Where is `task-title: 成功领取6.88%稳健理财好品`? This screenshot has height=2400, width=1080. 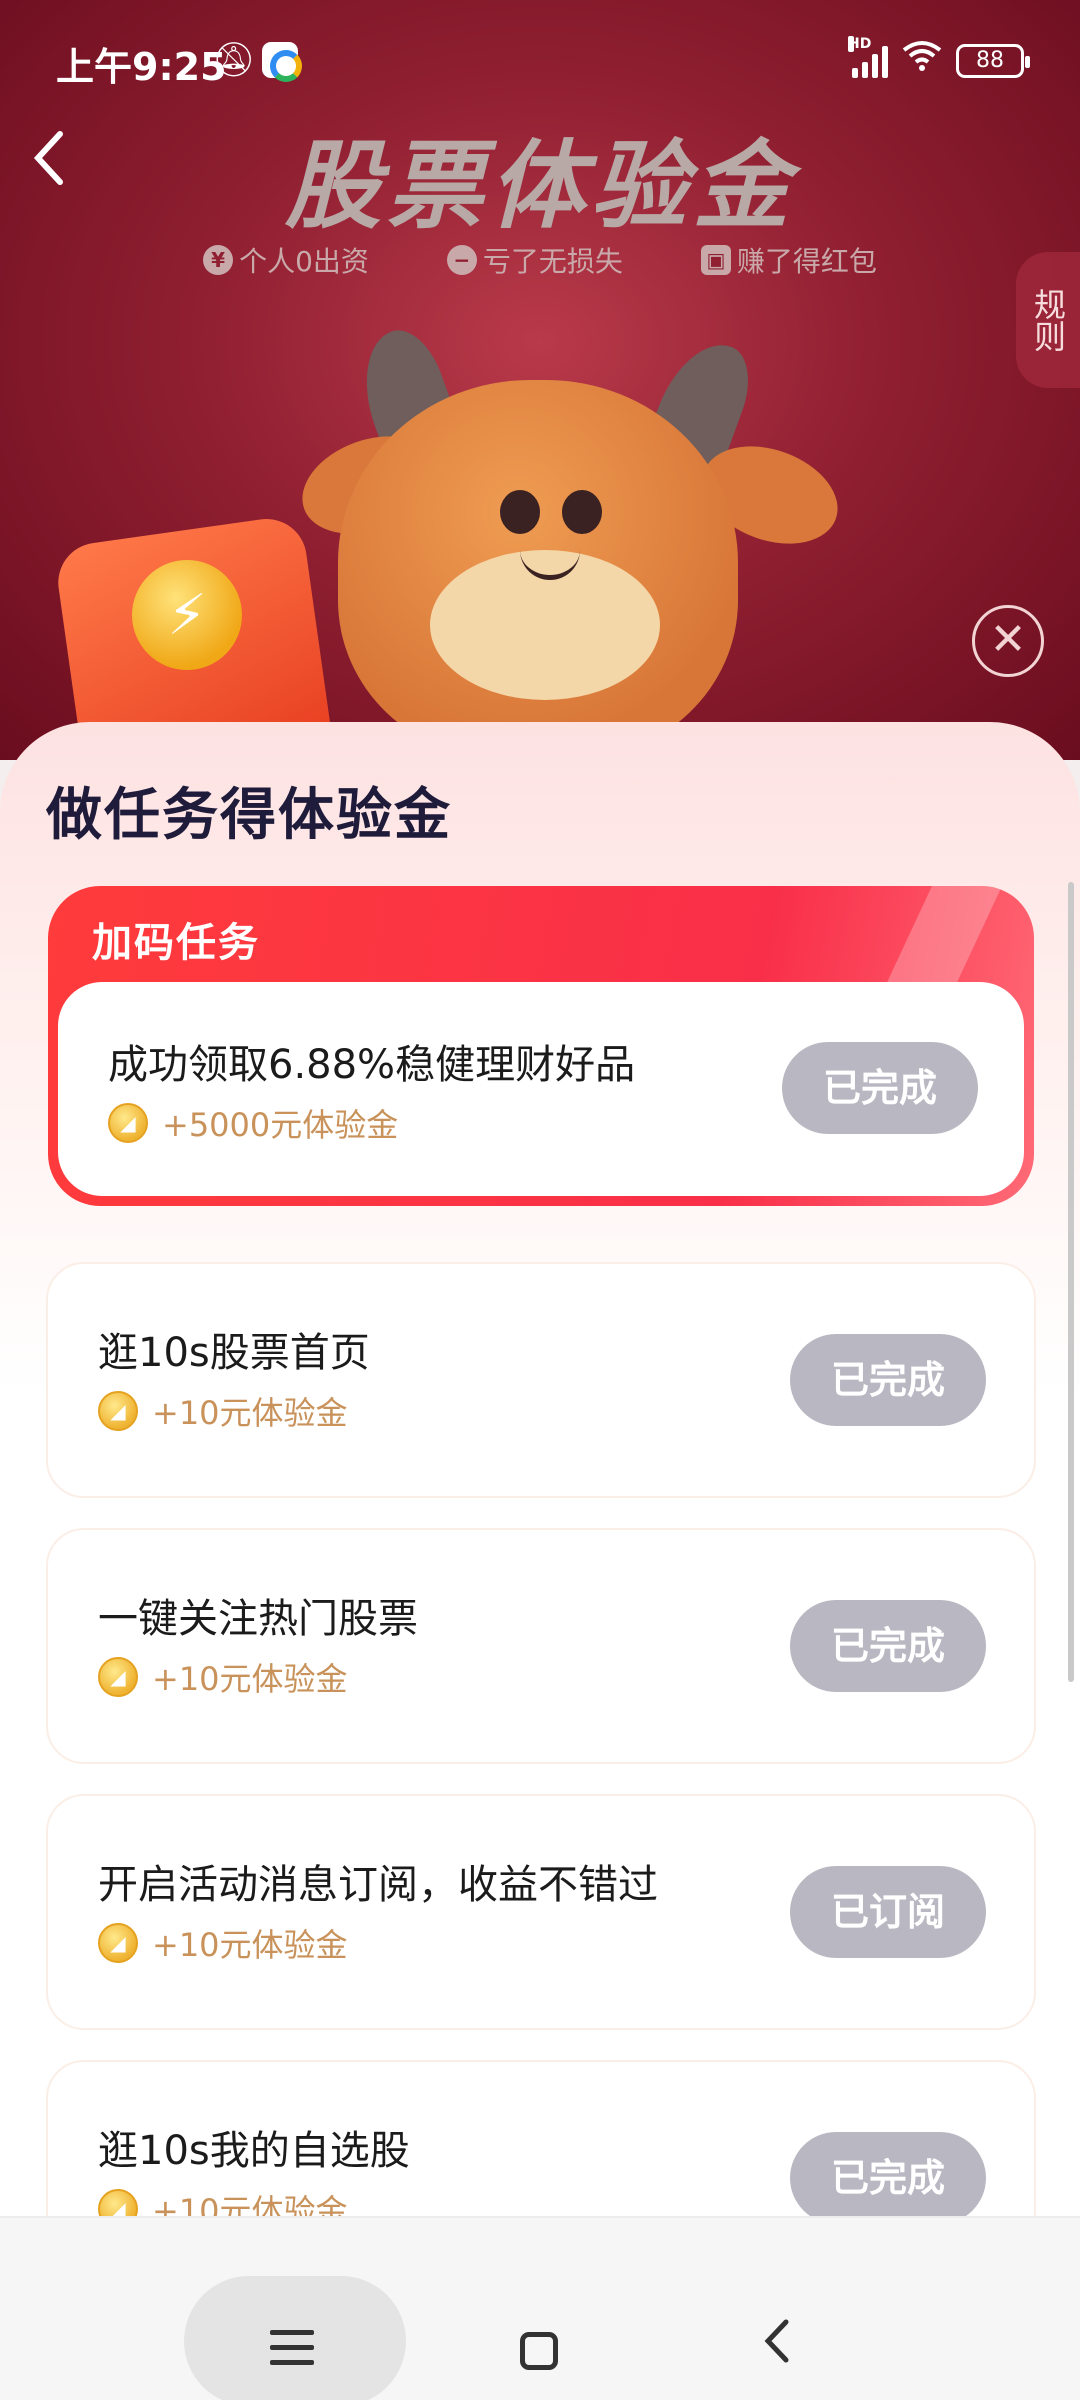
task-title: 成功领取6.88%稳健理财好品 is located at coordinates (372, 1065).